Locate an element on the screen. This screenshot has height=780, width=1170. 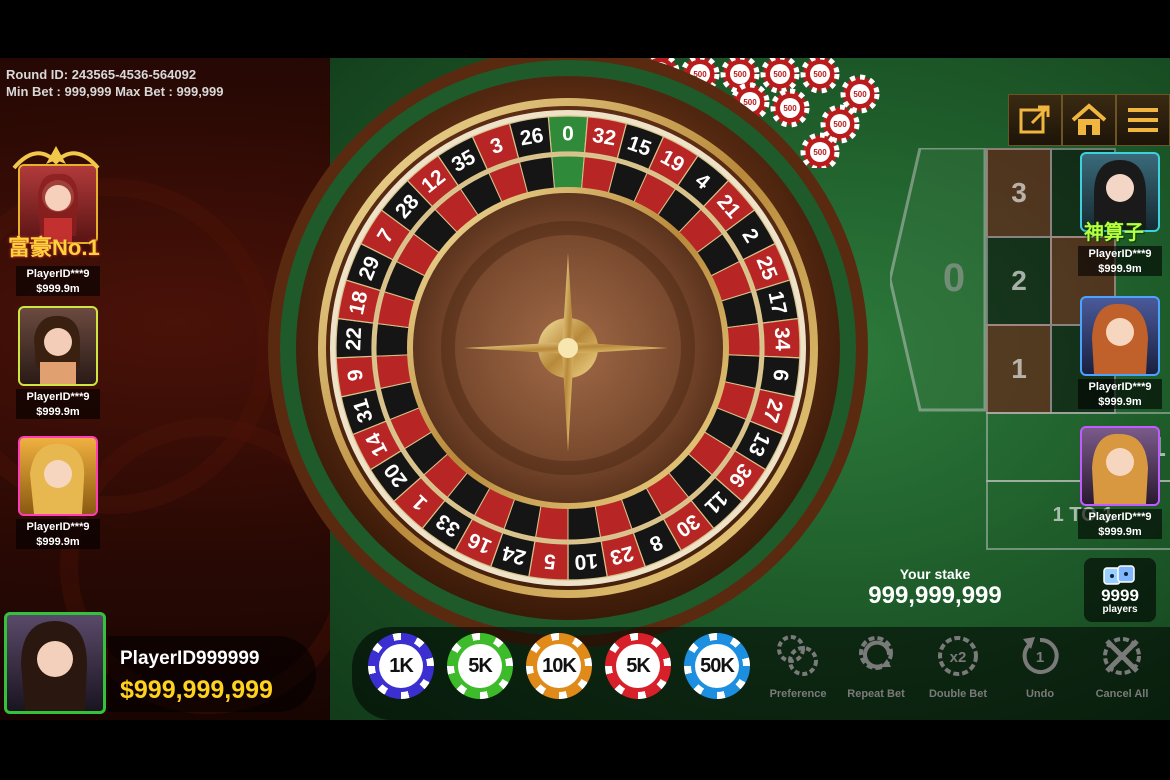
chip-5k: 5K is located at coordinates (480, 666).